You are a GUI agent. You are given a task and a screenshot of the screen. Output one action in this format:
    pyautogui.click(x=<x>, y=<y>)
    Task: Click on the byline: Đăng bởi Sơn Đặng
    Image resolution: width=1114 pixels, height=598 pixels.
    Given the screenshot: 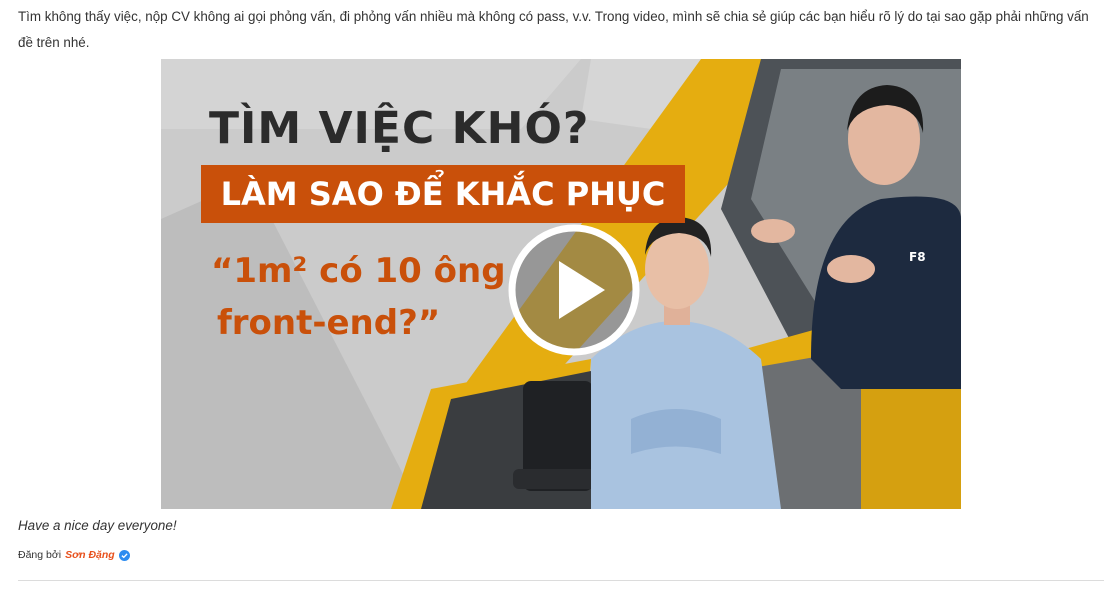 What is the action you would take?
    pyautogui.click(x=74, y=555)
    